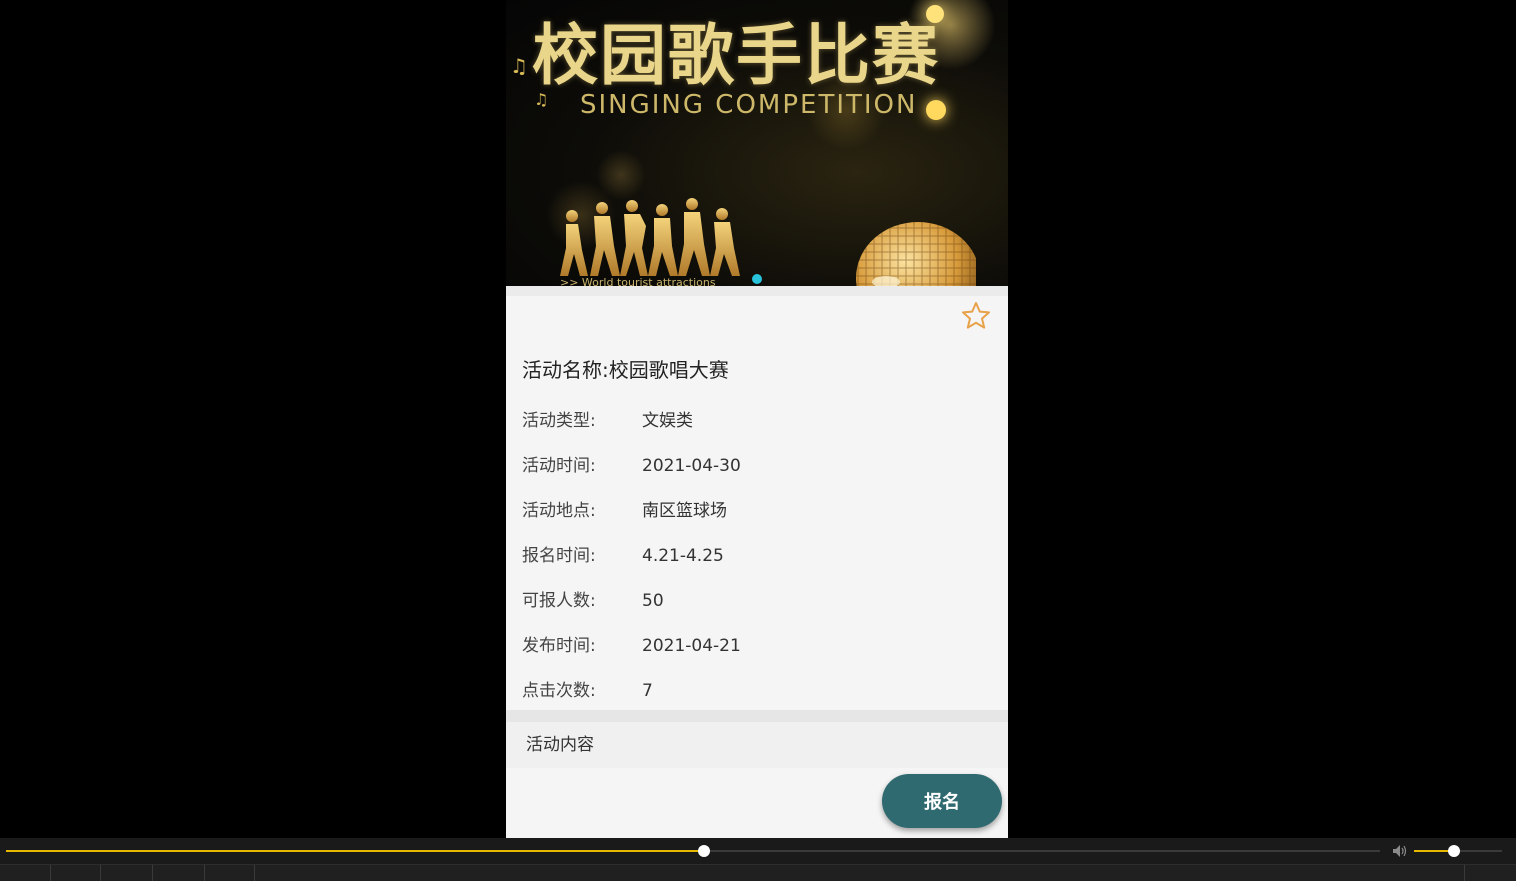  Describe the element at coordinates (942, 801) in the screenshot. I see `signup-button: 报名` at that location.